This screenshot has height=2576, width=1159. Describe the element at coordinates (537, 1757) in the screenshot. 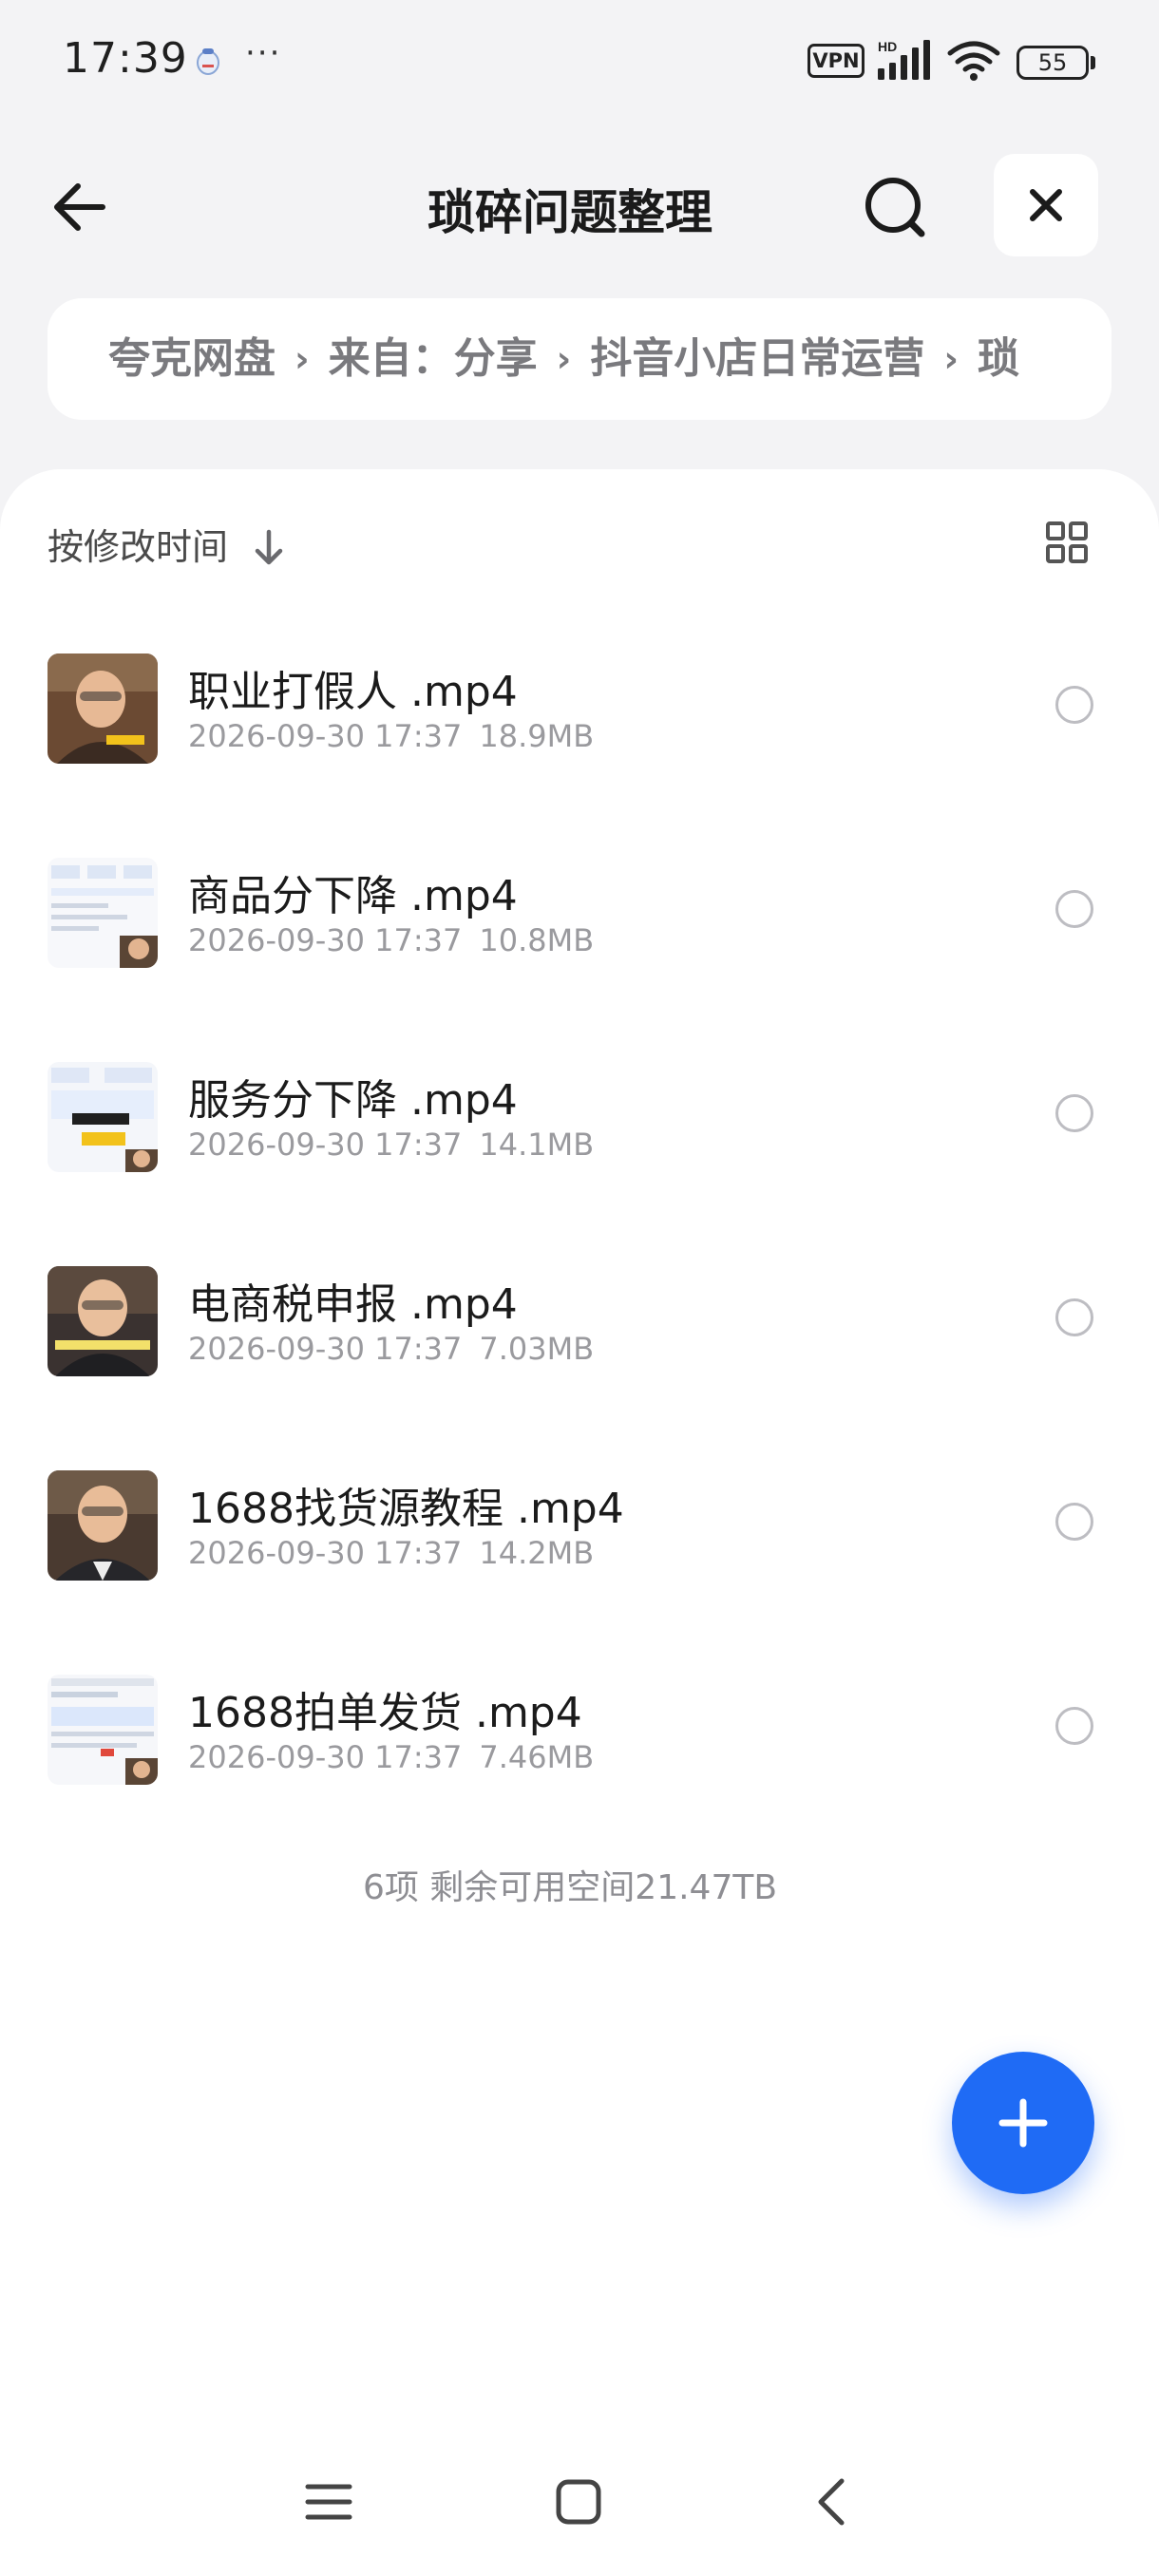

I see `file-size: 7.46MB` at that location.